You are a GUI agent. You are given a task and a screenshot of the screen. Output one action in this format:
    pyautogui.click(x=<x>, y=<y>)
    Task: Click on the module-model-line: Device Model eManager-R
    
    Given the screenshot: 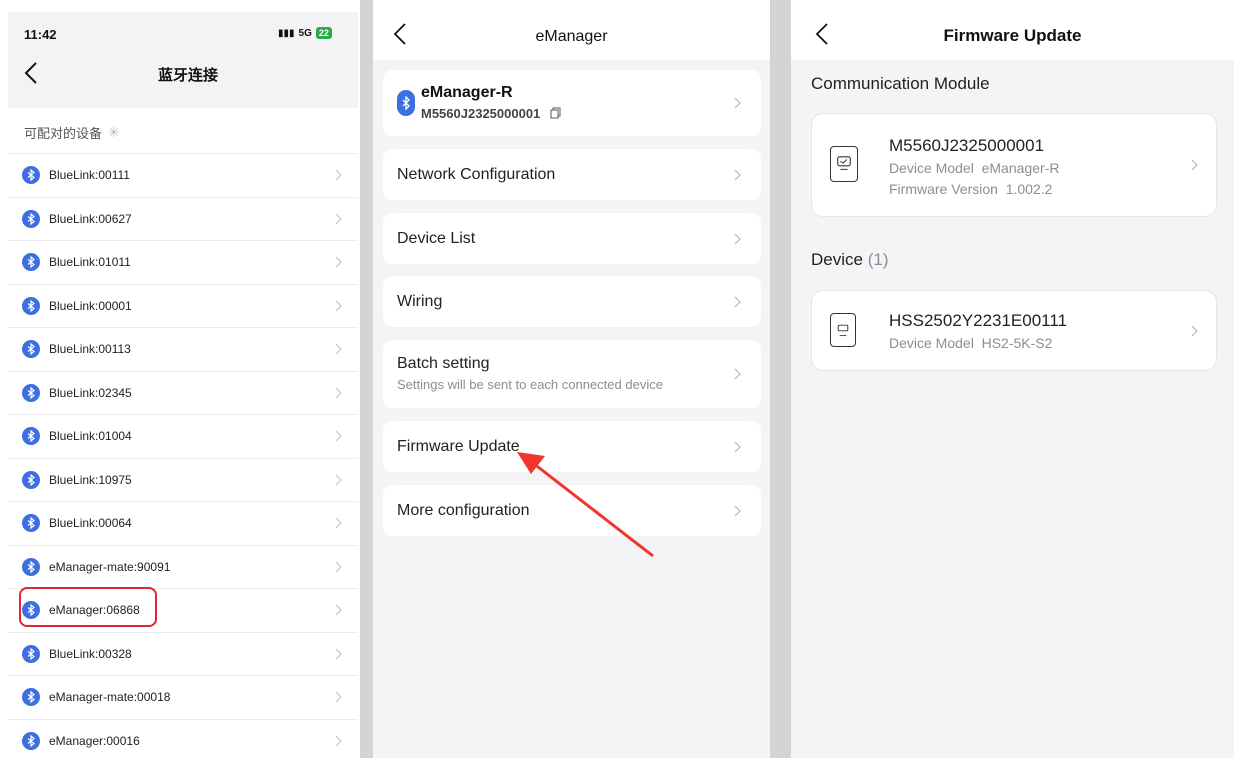 What is the action you would take?
    pyautogui.click(x=974, y=168)
    